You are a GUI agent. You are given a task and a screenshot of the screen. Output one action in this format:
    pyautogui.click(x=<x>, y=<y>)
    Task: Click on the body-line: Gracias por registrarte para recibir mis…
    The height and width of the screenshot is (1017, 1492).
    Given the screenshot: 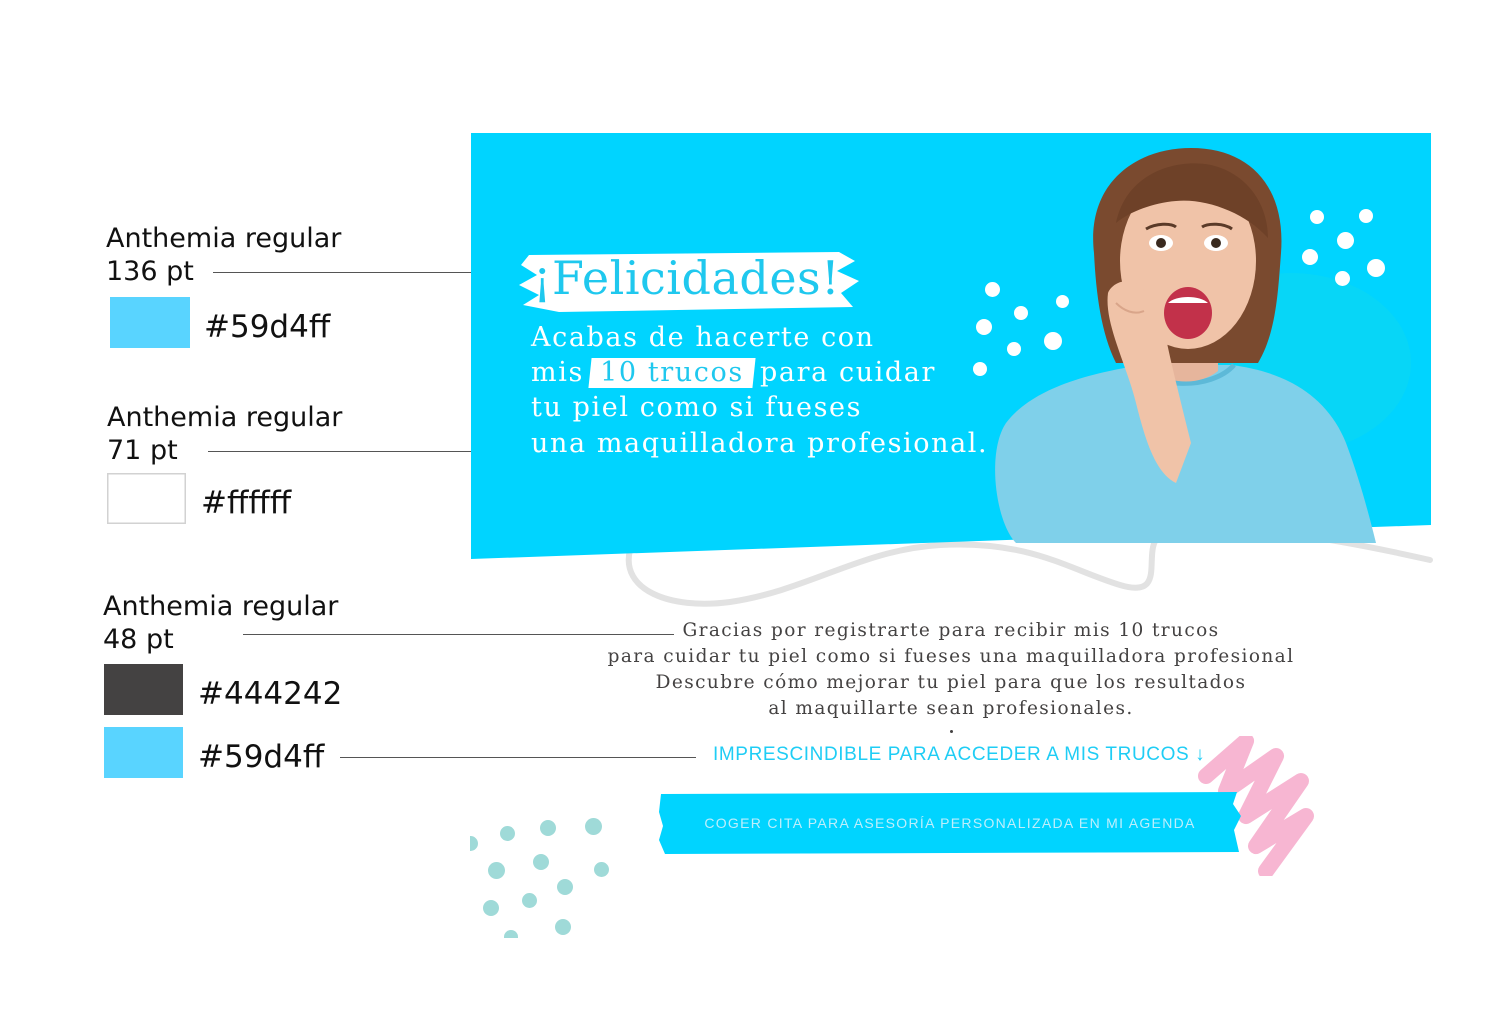 What is the action you would take?
    pyautogui.click(x=951, y=630)
    